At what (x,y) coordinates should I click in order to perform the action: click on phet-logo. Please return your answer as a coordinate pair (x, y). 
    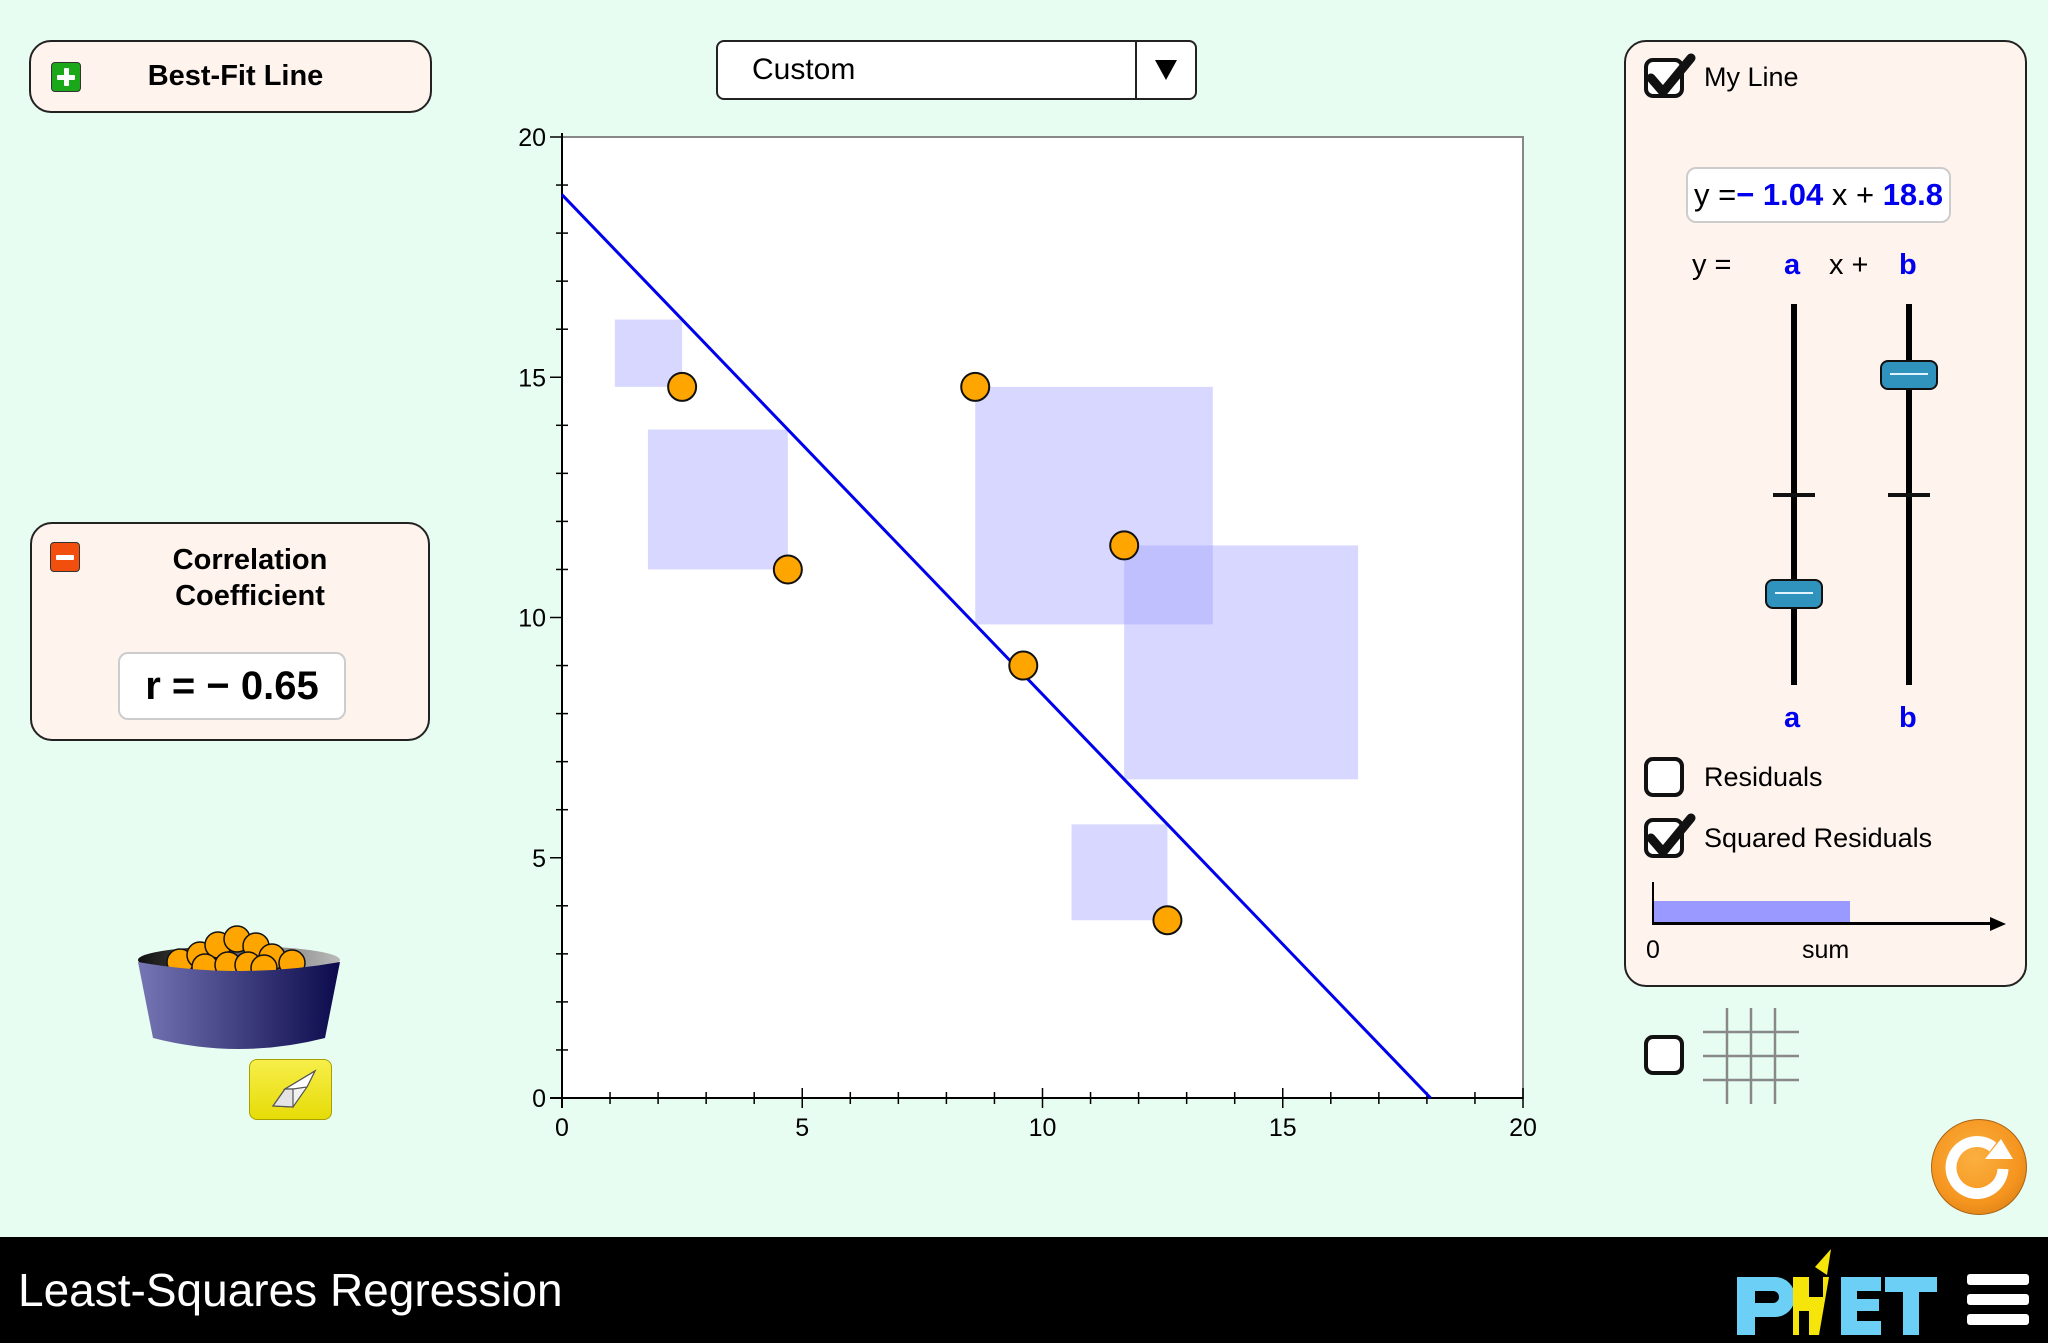
    Looking at the image, I should click on (1838, 1293).